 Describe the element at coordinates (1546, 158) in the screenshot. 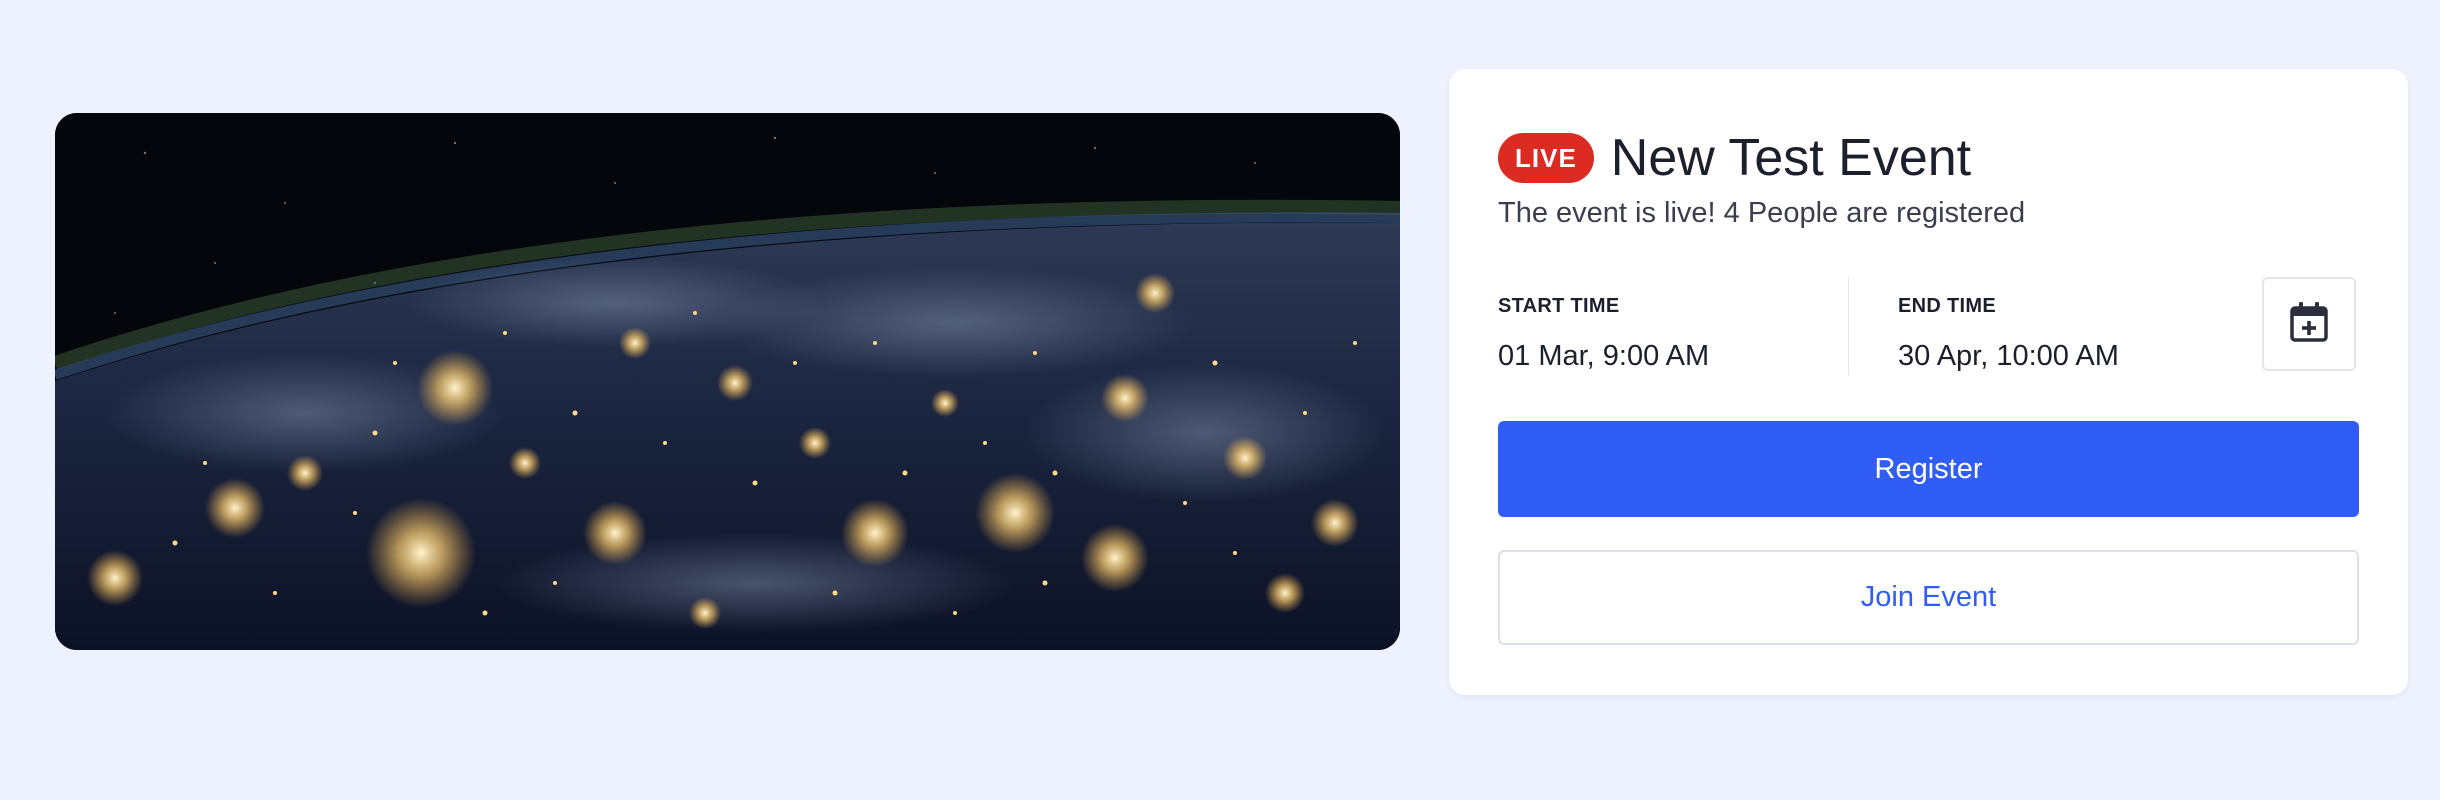

I see `live-status-badge: LIVE` at that location.